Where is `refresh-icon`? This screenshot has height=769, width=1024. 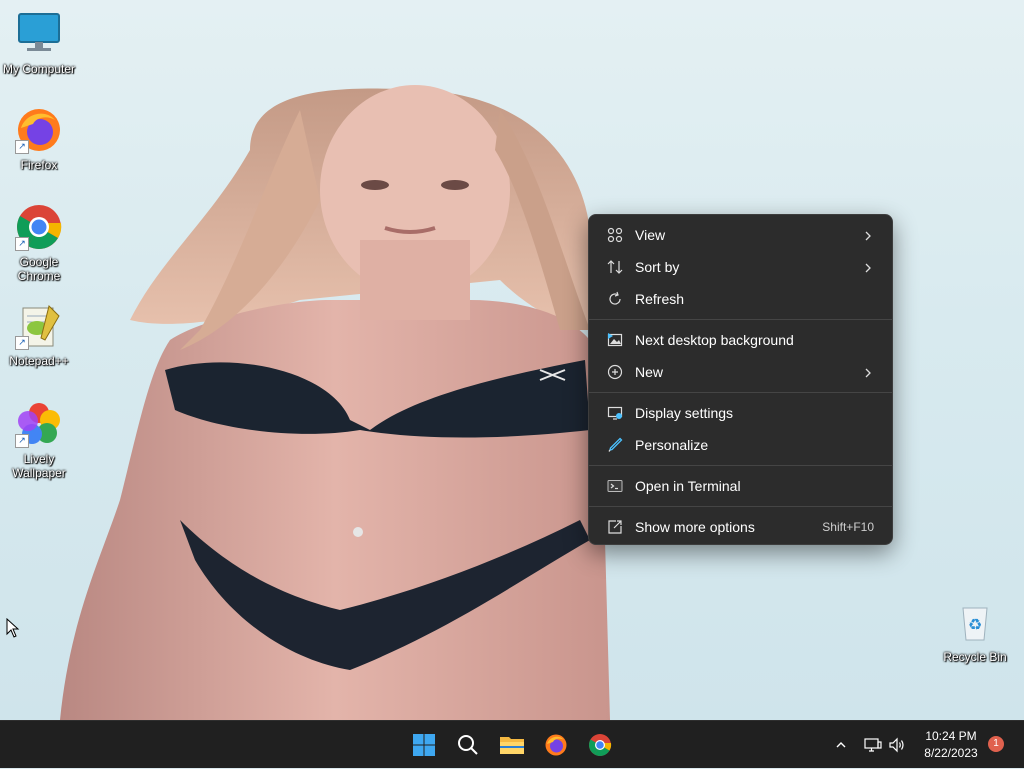
refresh-icon is located at coordinates (615, 299).